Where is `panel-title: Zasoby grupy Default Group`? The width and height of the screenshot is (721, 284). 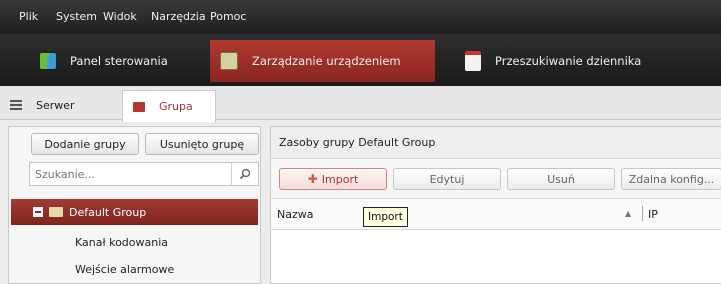 panel-title: Zasoby grupy Default Group is located at coordinates (496, 143).